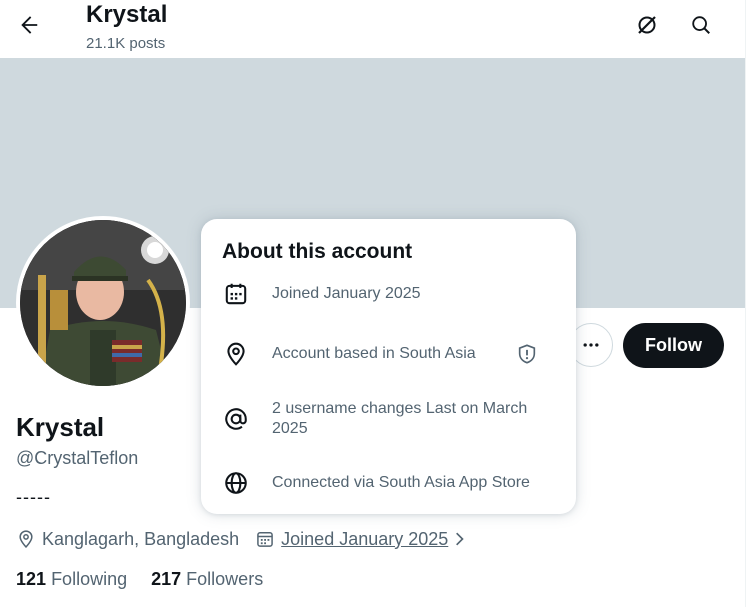 The image size is (755, 607). I want to click on joined-item: Joined January 2025, so click(361, 539).